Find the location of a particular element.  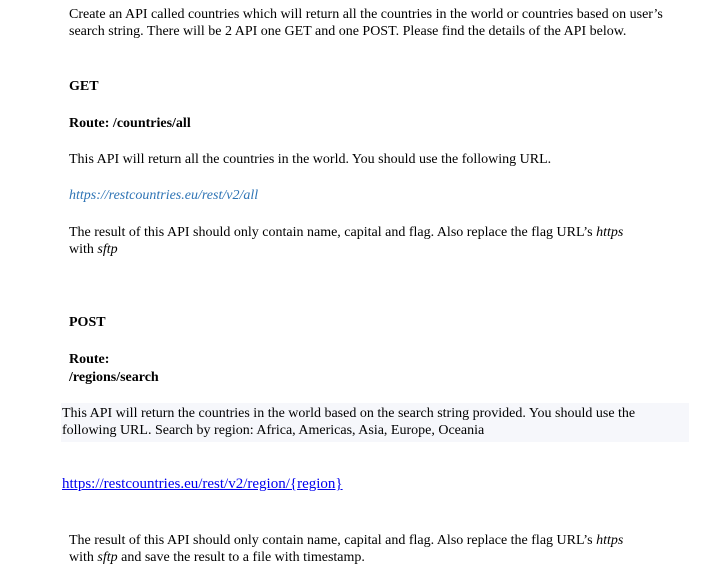

post-route-label: Route: is located at coordinates (89, 359).